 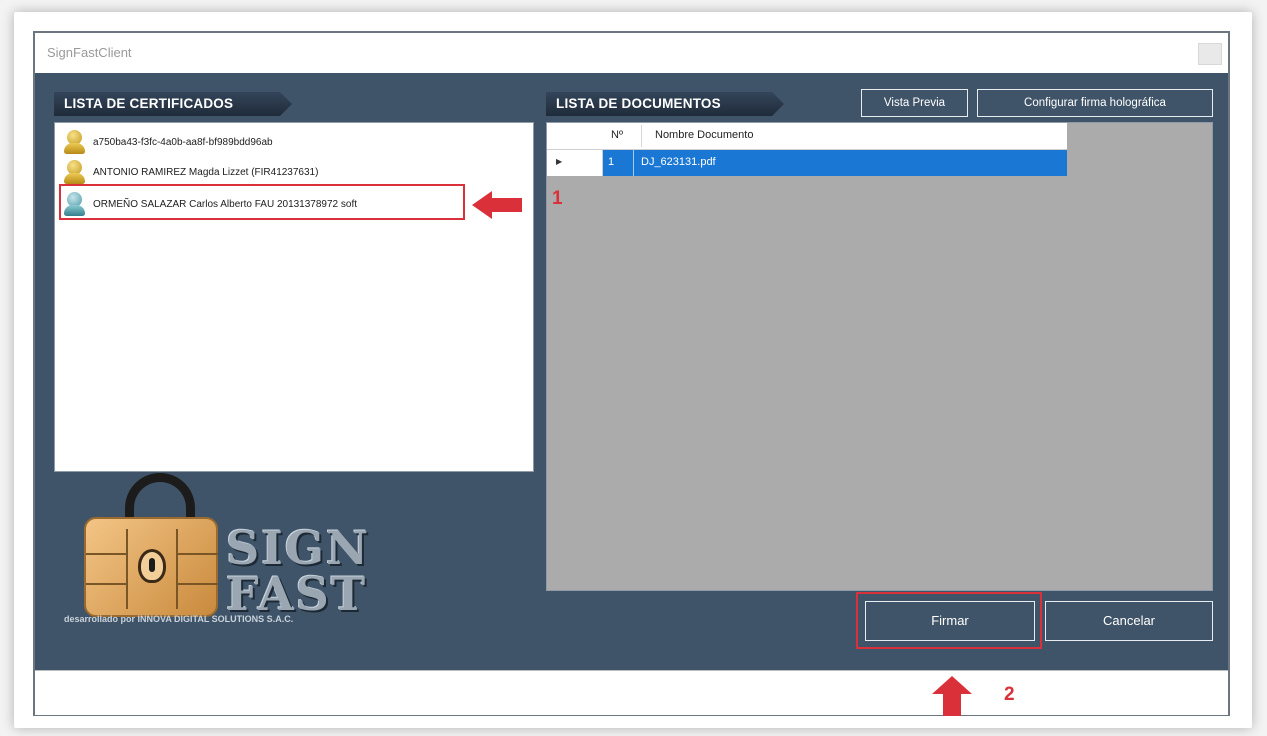 What do you see at coordinates (173, 104) in the screenshot?
I see `certificates-header: LISTA DE CERTIFICADOS` at bounding box center [173, 104].